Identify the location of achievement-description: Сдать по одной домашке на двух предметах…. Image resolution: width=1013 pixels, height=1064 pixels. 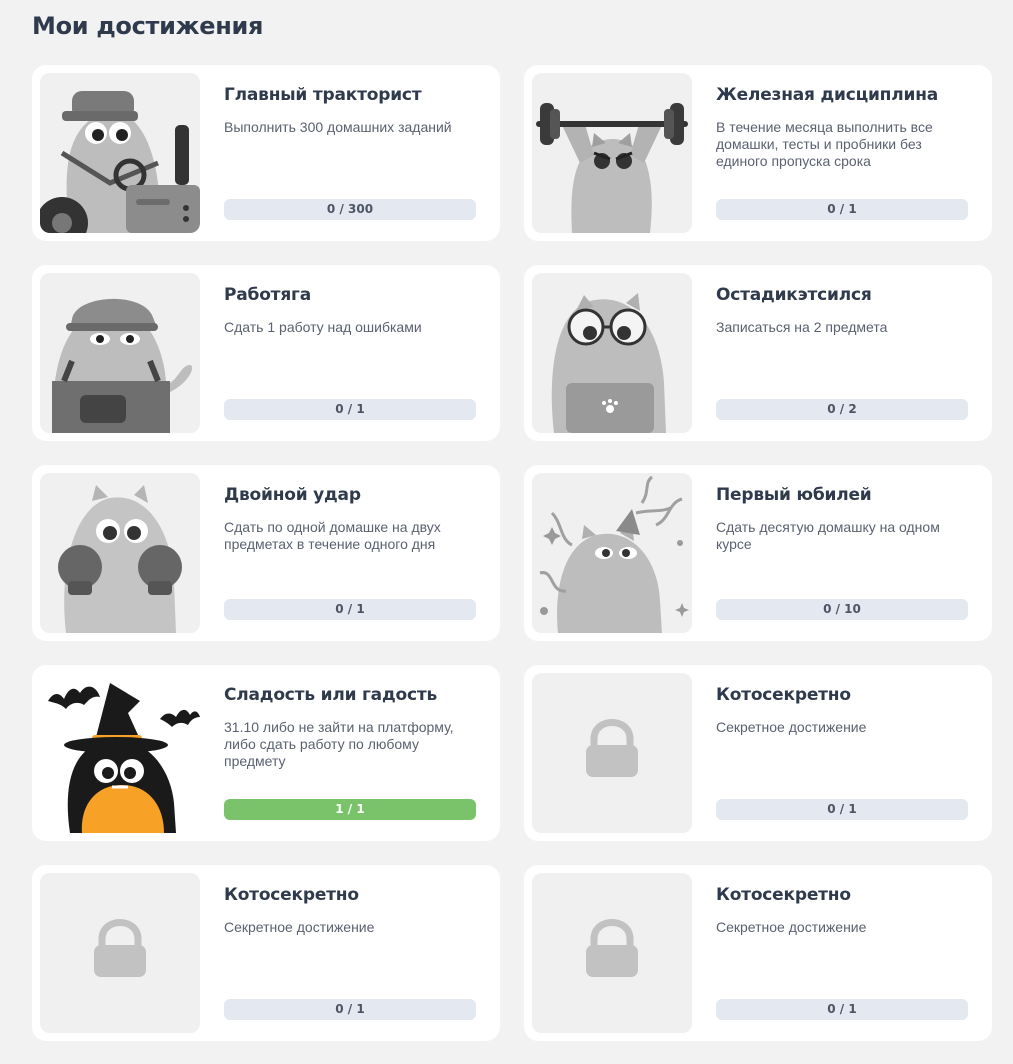
(332, 535).